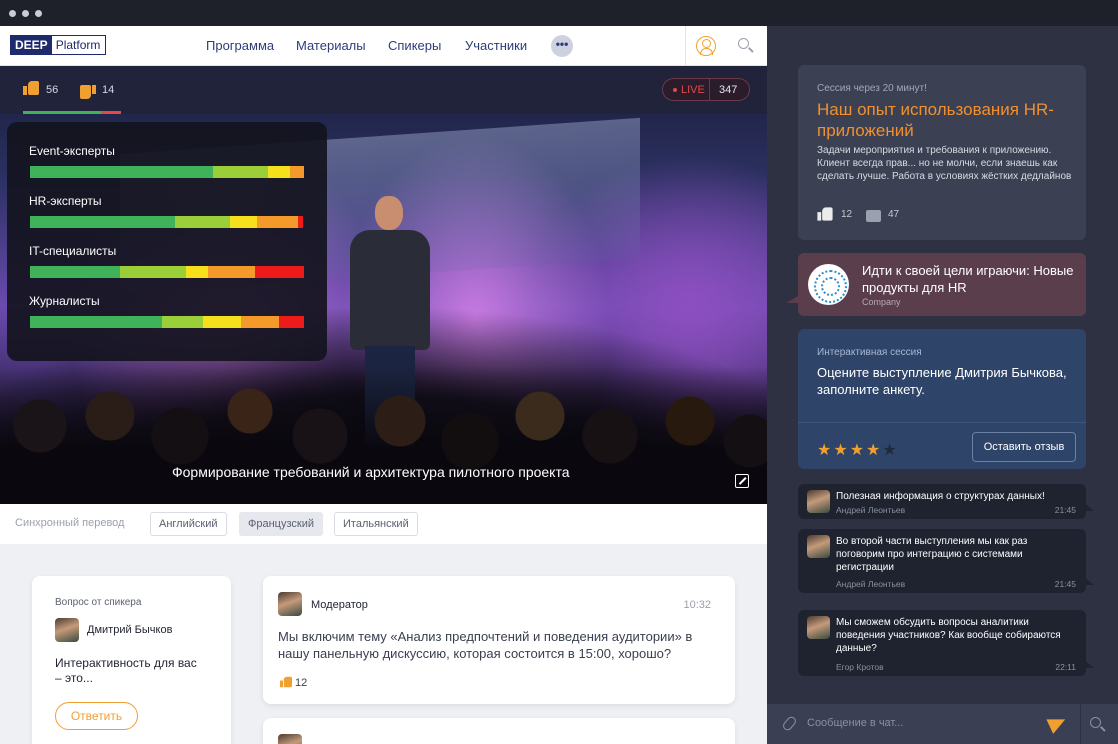 Image resolution: width=1118 pixels, height=744 pixels. I want to click on feed-author-avatar, so click(290, 739).